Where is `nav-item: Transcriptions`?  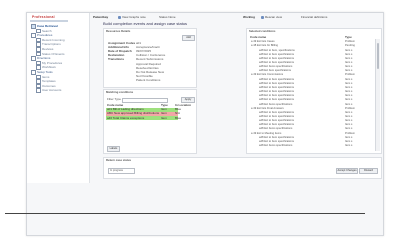
nav-item: Transcriptions is located at coordinates (48, 44).